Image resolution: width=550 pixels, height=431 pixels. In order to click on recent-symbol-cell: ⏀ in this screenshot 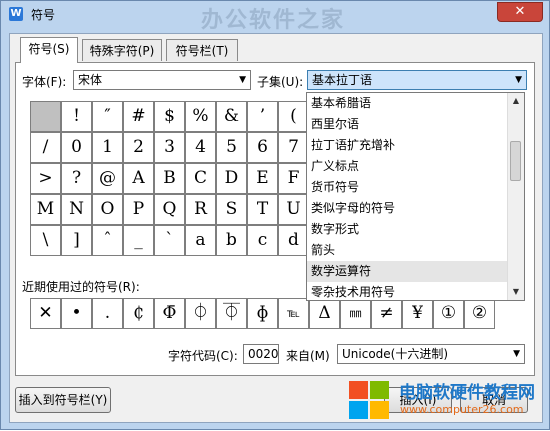, I will do `click(200, 313)`.